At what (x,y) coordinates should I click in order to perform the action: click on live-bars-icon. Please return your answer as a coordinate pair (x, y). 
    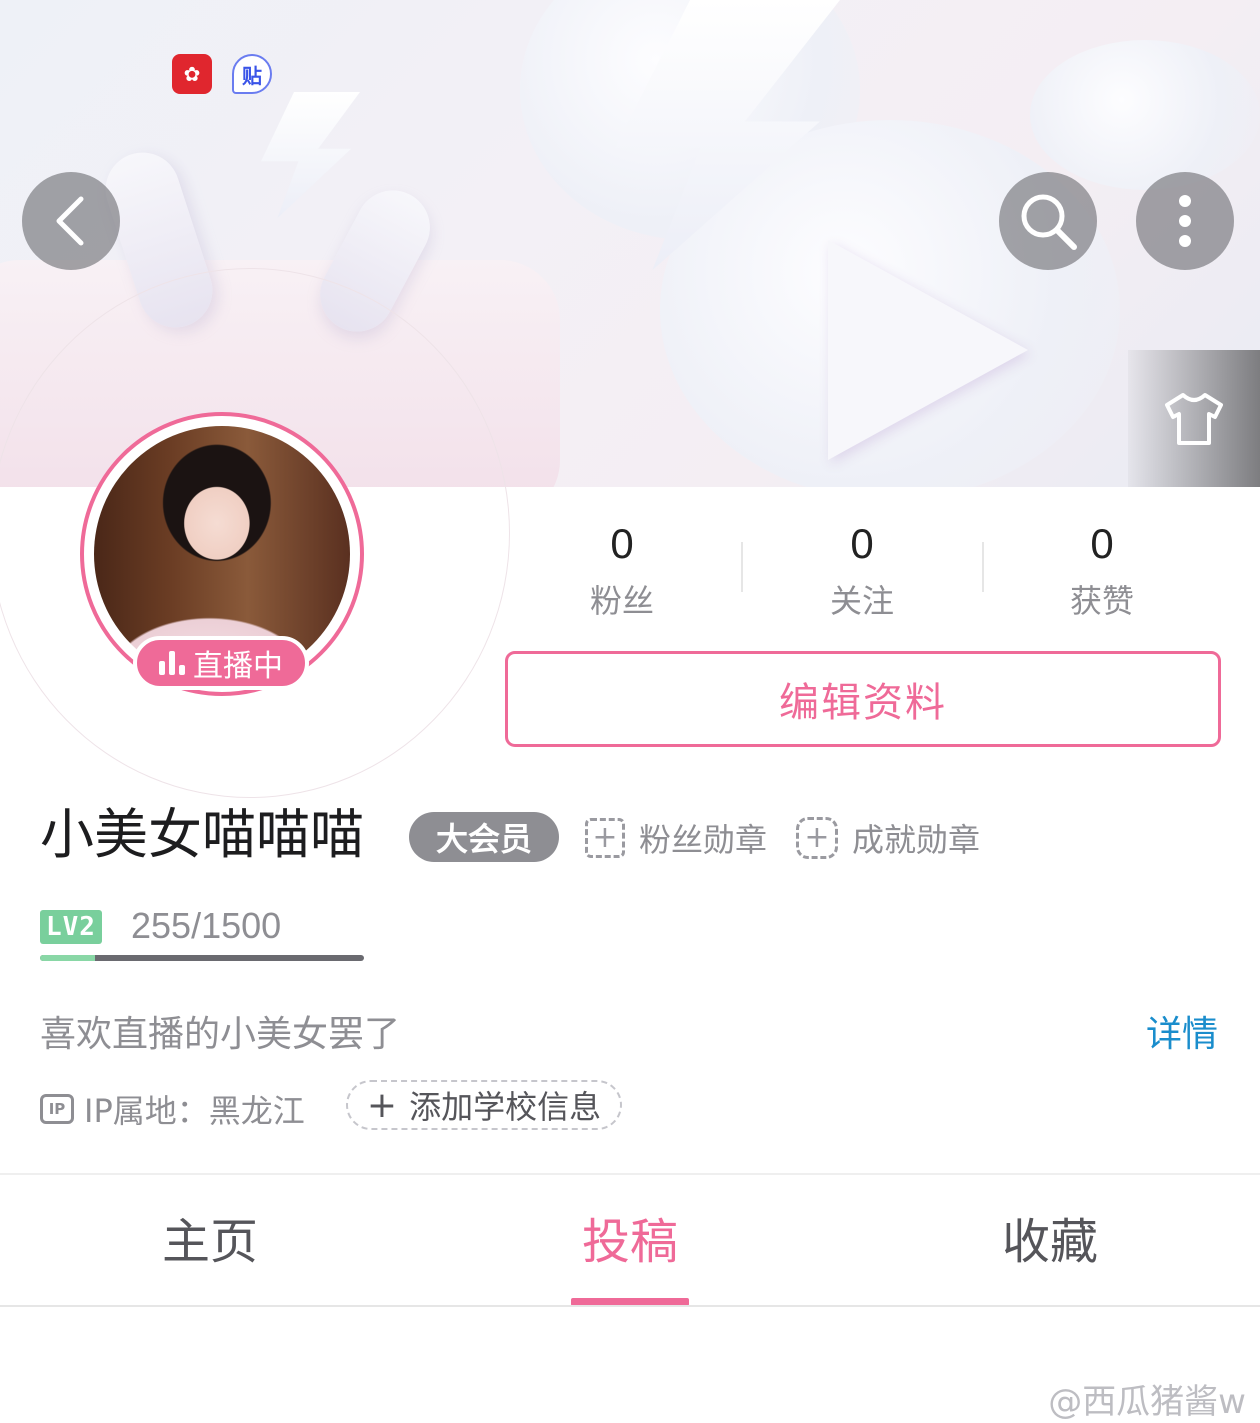
    Looking at the image, I should click on (172, 663).